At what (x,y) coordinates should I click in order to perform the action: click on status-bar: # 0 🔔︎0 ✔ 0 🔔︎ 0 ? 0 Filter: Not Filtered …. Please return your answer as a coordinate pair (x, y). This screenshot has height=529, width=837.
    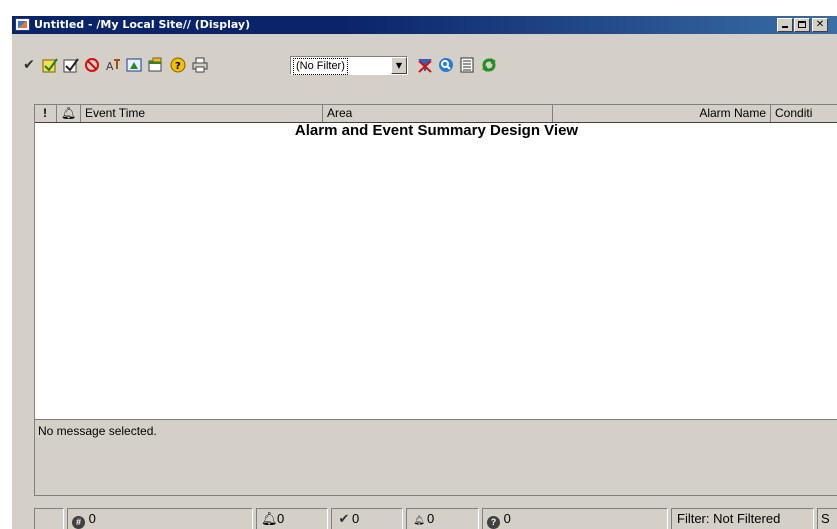
    Looking at the image, I should click on (435, 518).